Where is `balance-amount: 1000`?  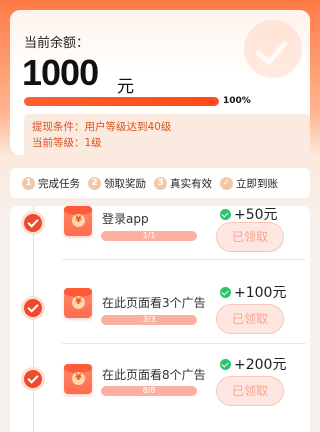
balance-amount: 1000 is located at coordinates (60, 72).